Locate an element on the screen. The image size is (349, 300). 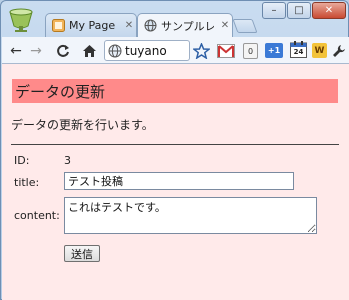
page-title: データの更新 is located at coordinates (60, 91).